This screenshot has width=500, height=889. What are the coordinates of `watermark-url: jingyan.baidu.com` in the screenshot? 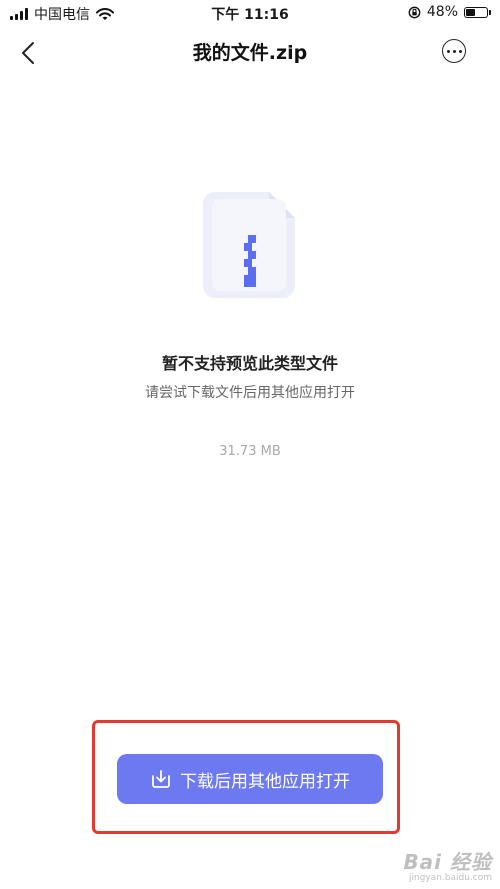 It's located at (450, 878).